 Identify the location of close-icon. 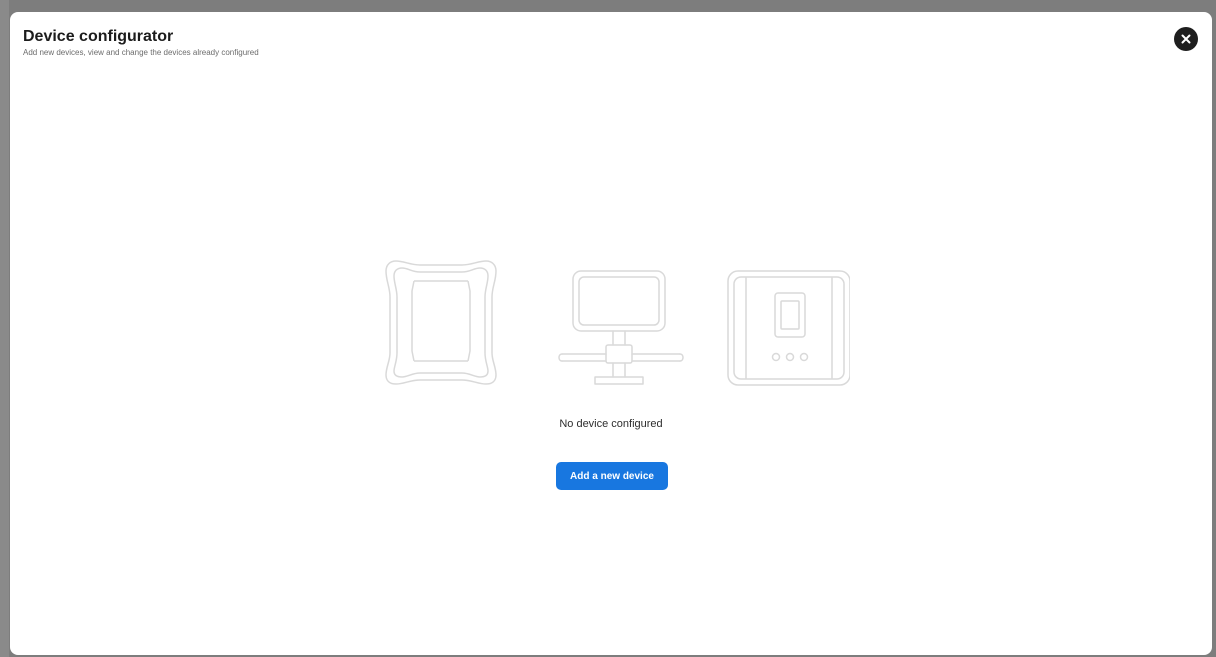
(1186, 39).